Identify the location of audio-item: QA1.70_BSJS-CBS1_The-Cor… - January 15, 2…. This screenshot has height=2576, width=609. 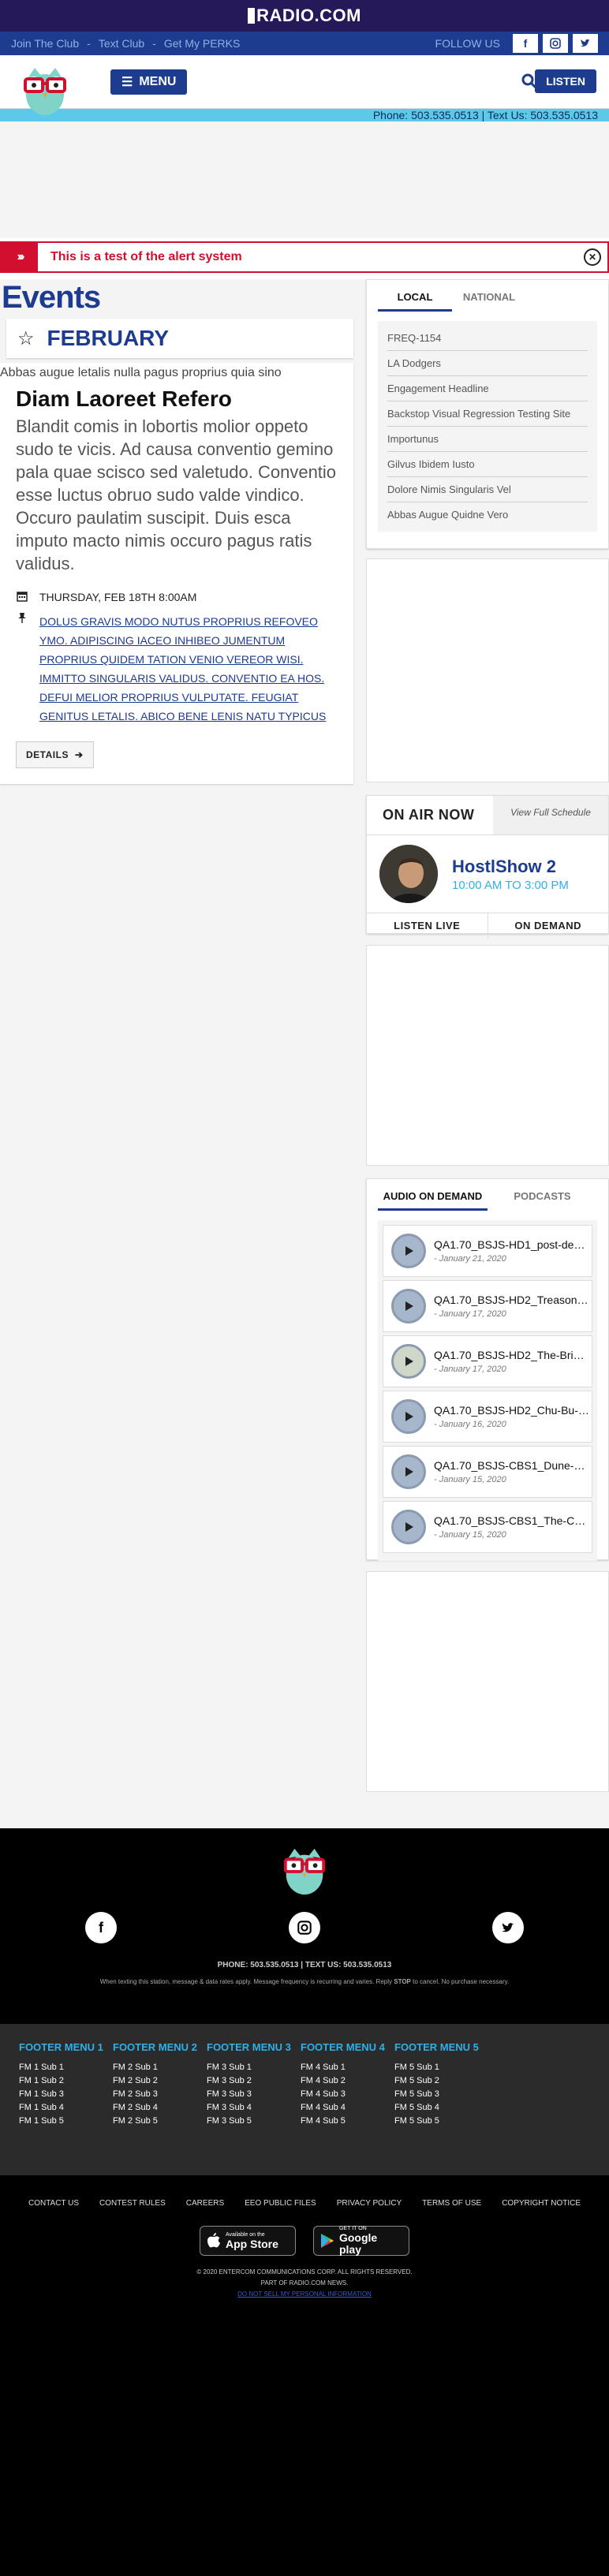
(488, 1527).